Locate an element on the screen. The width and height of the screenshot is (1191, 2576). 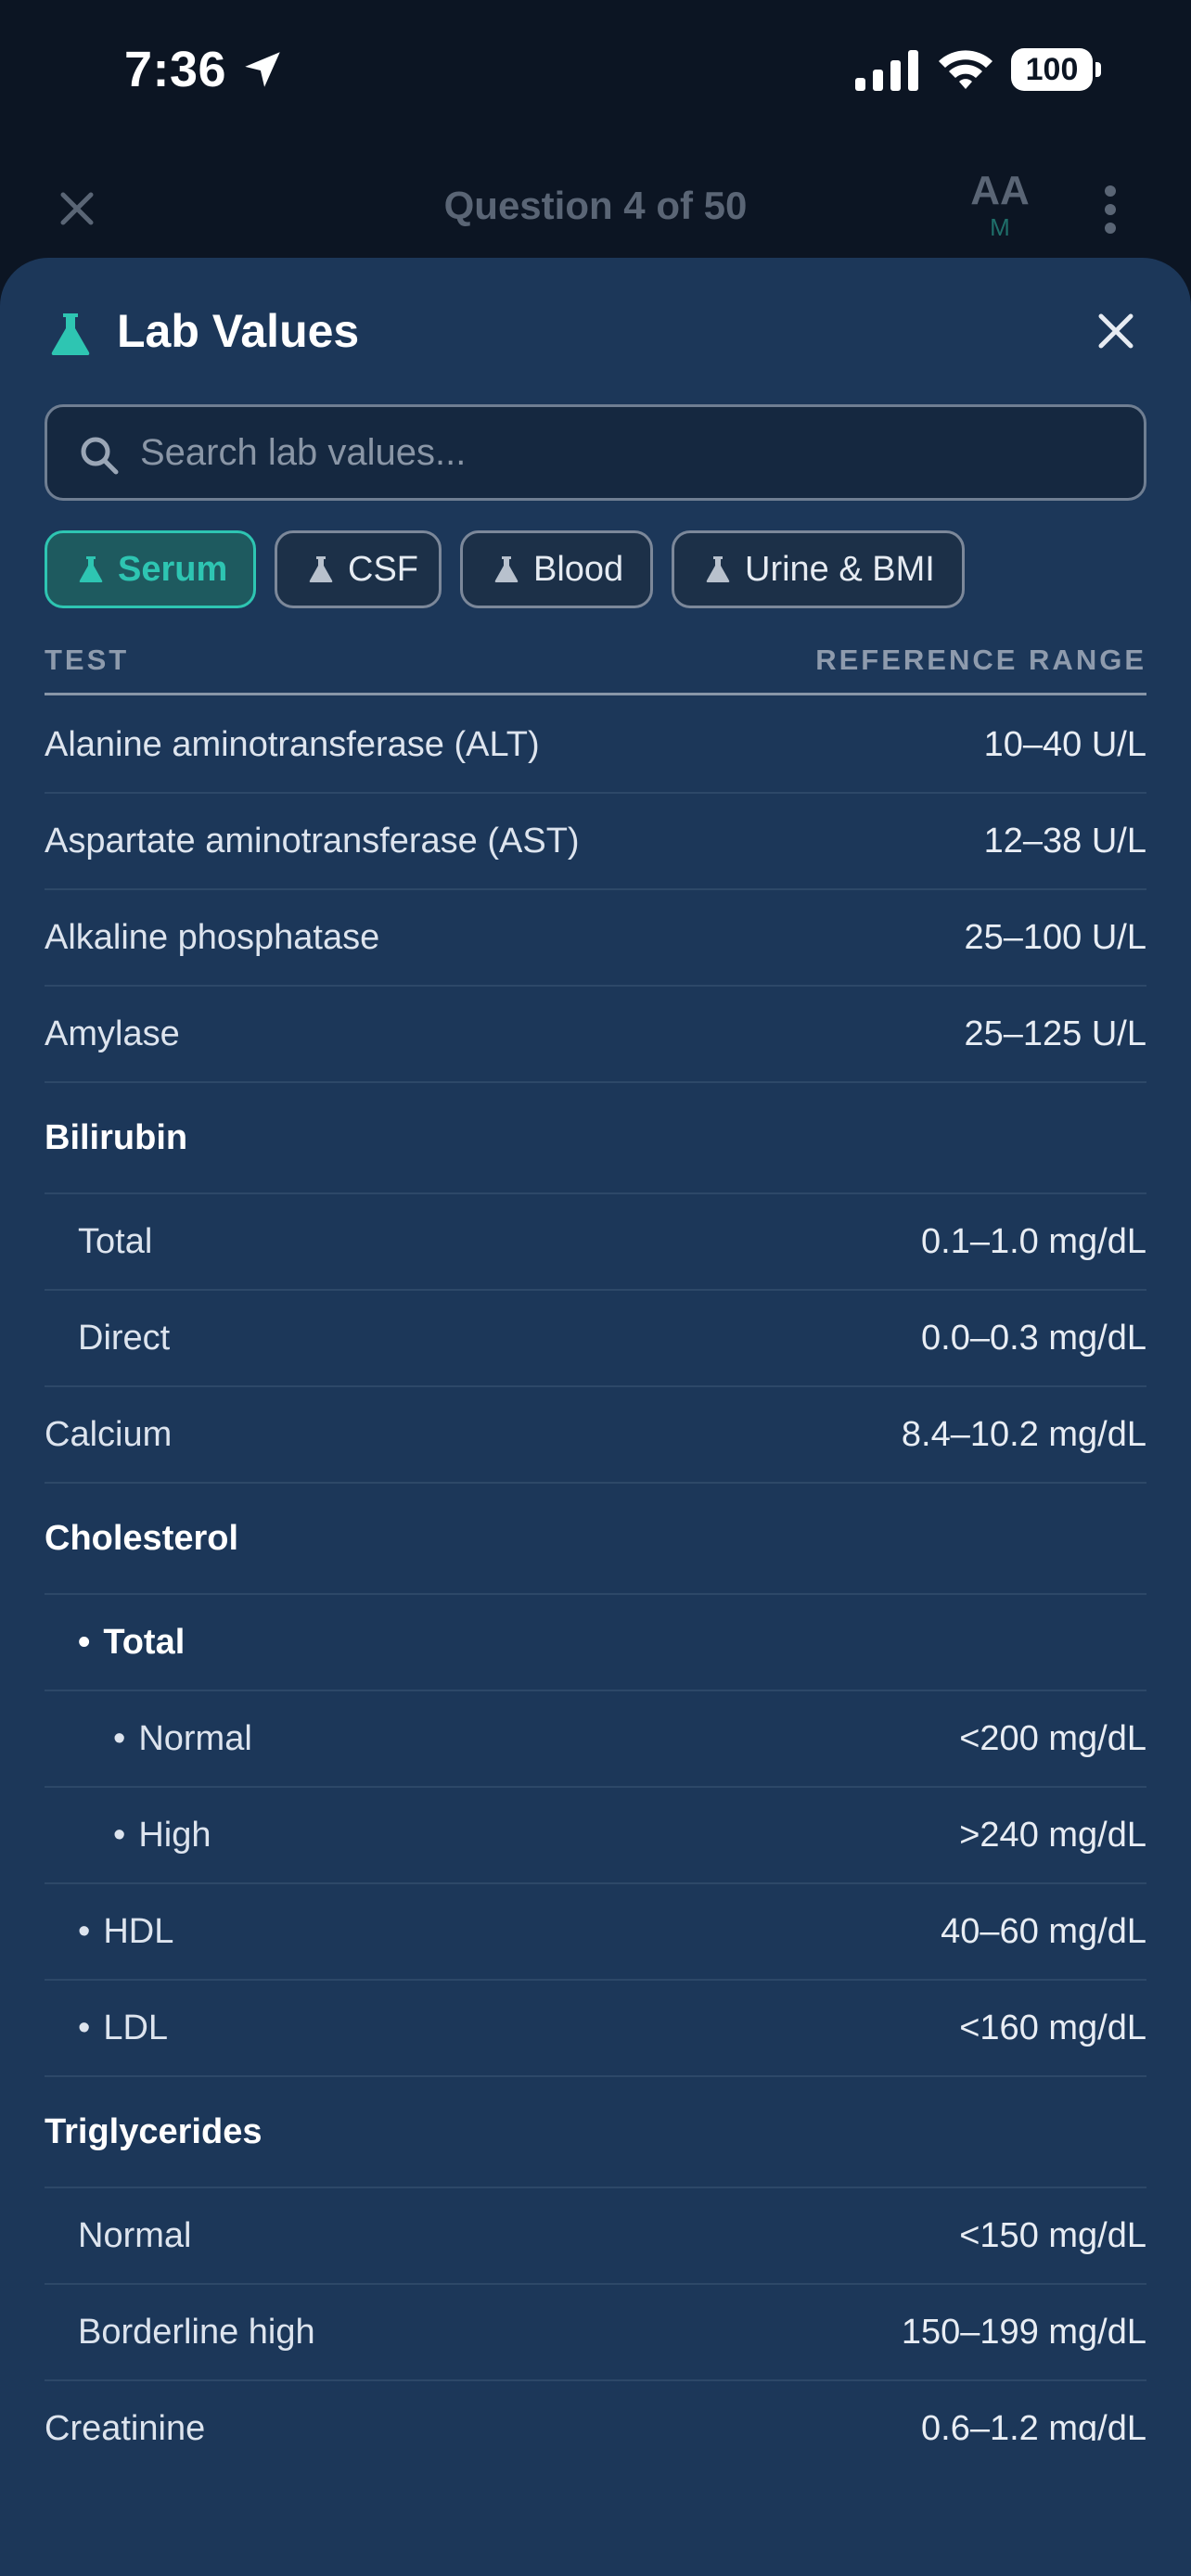
reference-range: <160 mg/dL is located at coordinates (1052, 2027).